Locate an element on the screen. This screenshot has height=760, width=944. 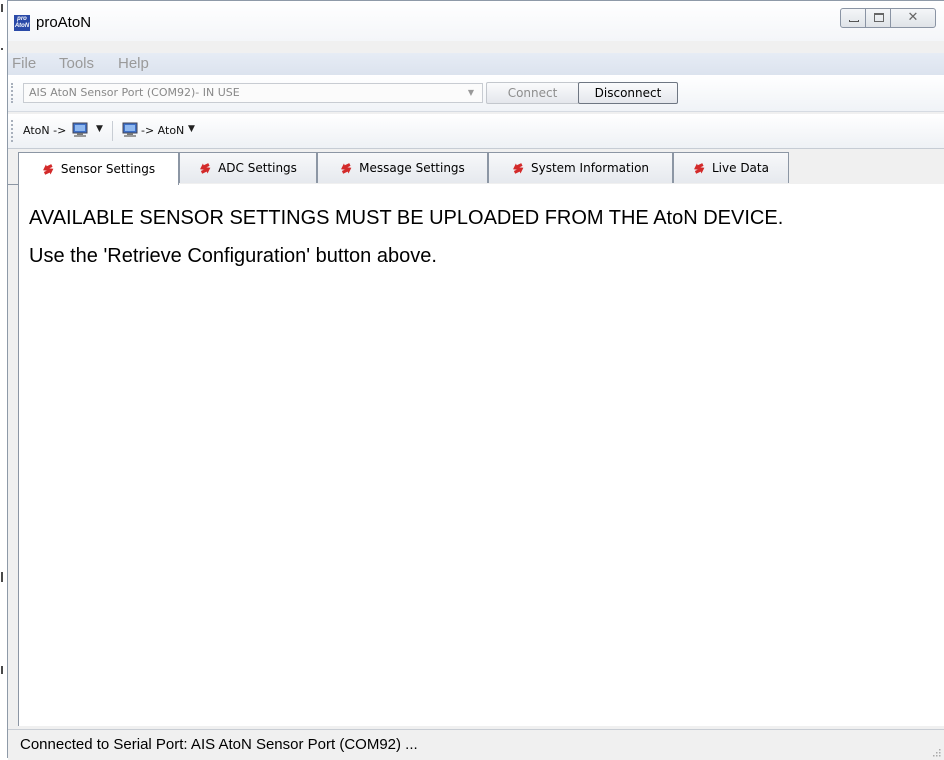
minimize-button is located at coordinates (853, 18).